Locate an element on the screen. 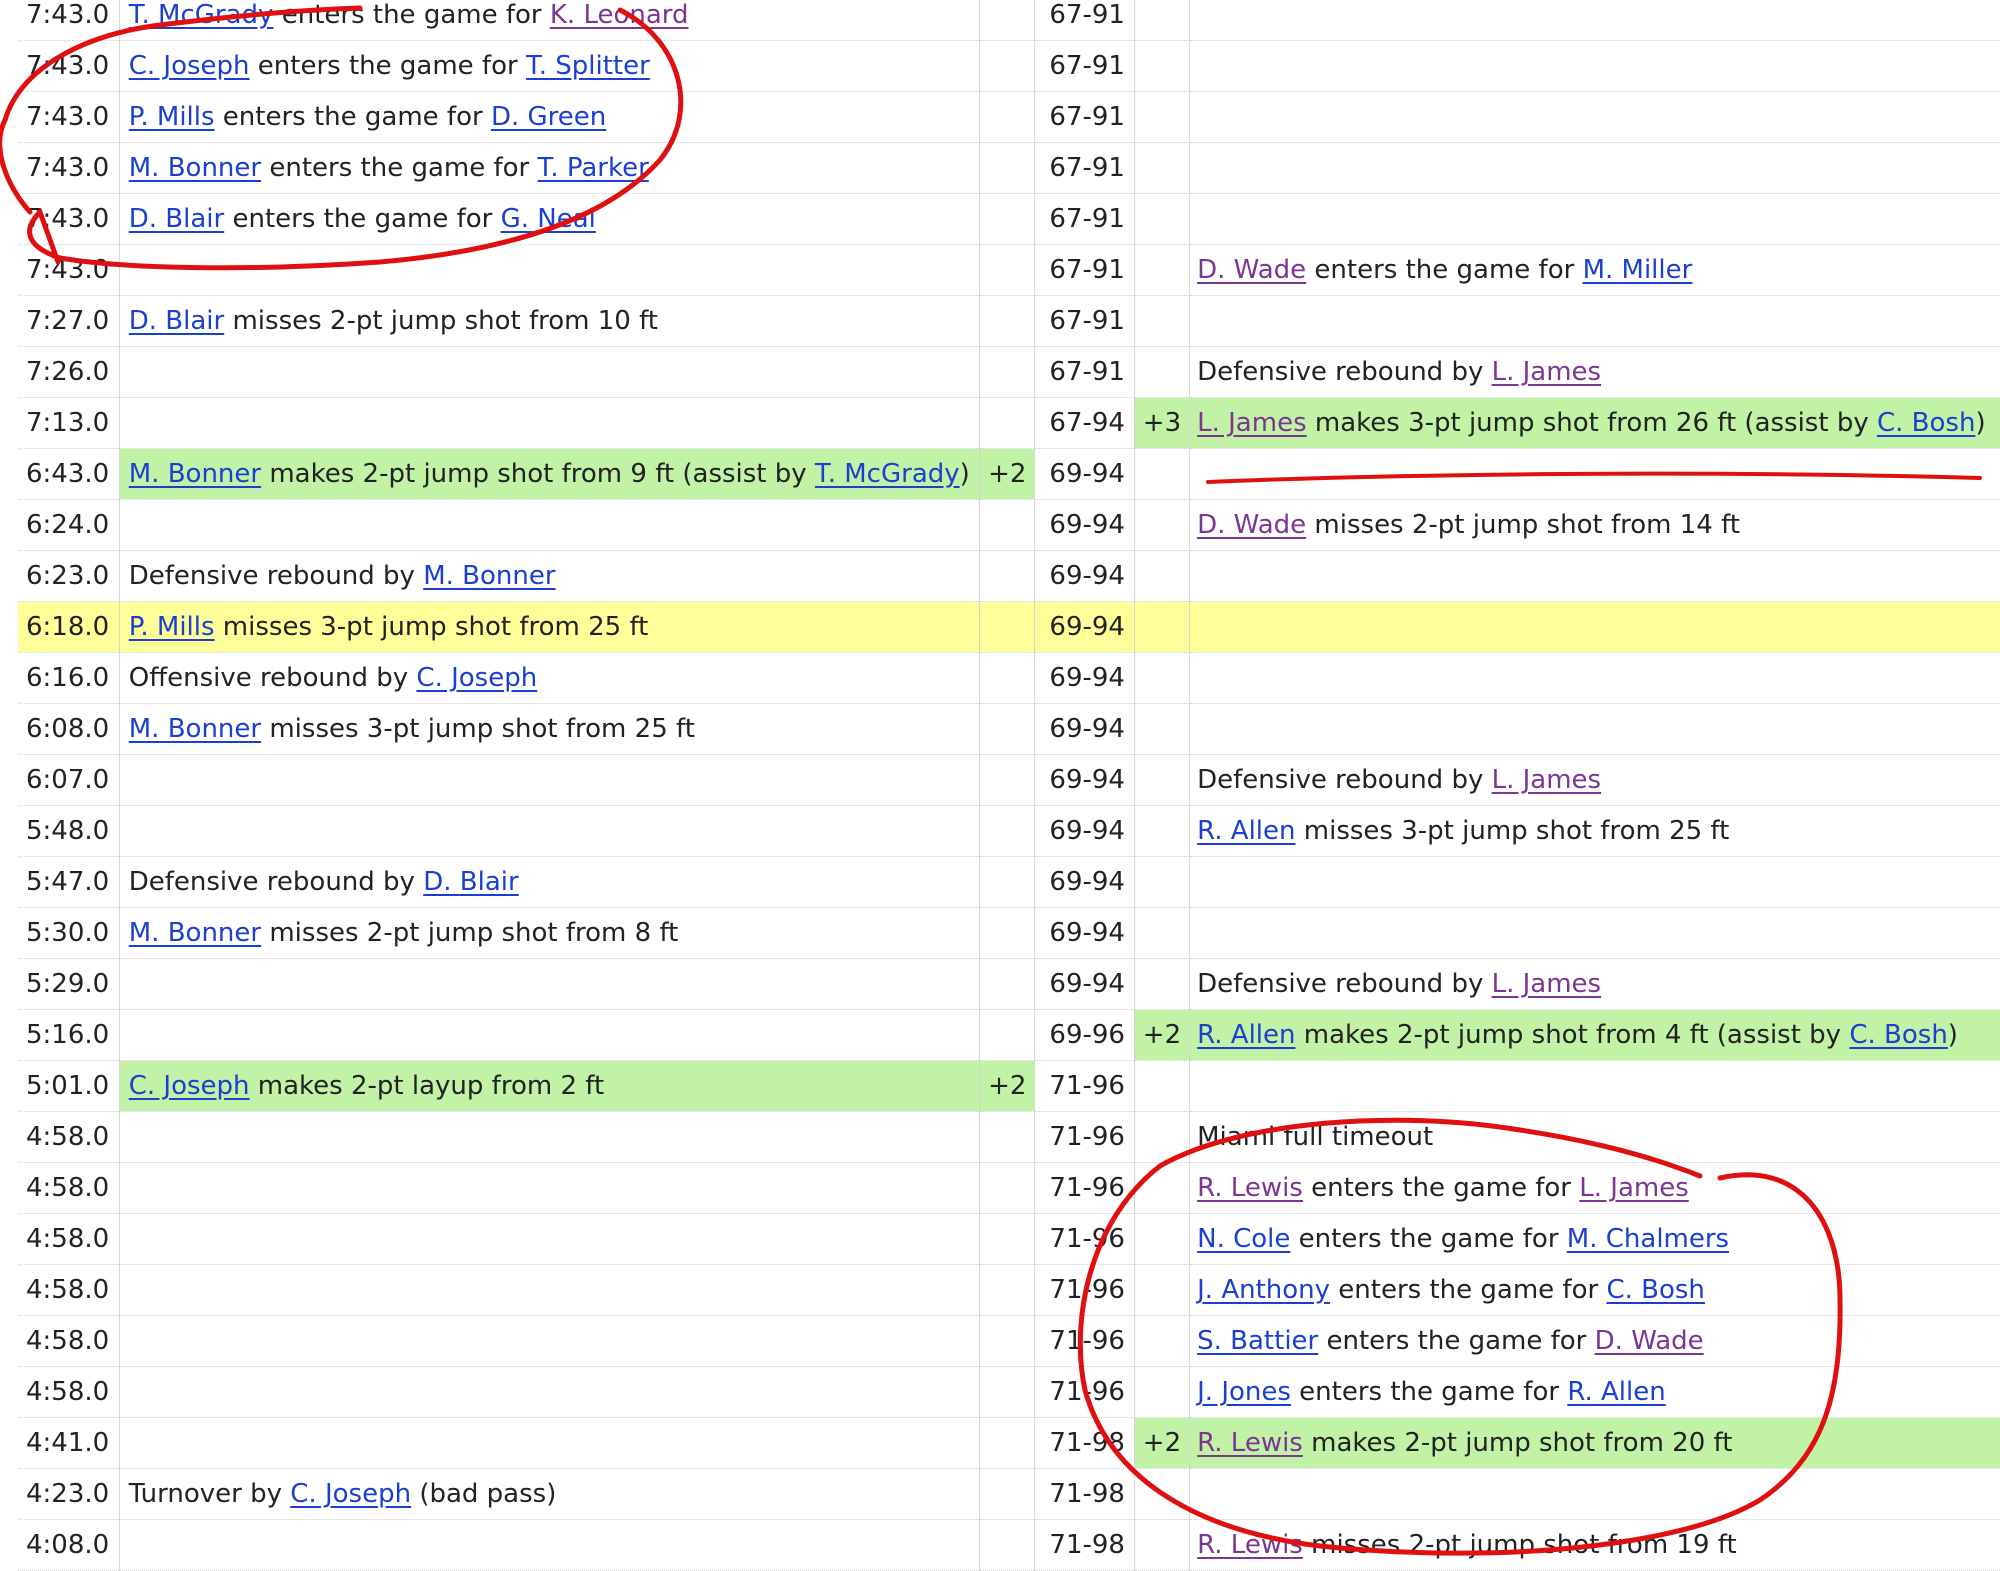 This screenshot has width=2000, height=1571. game-clock-cell: 5:30.0 is located at coordinates (69, 933).